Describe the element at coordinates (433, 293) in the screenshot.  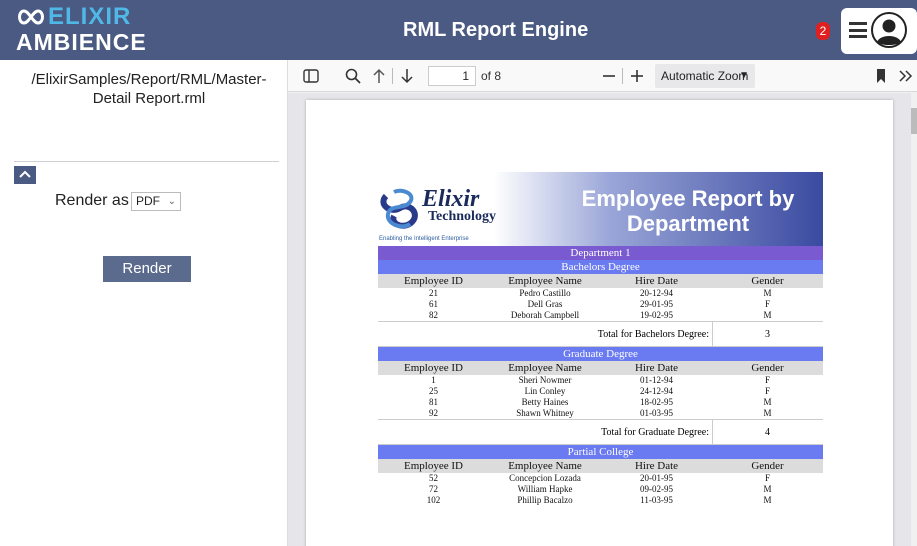
I see `cell: 21` at that location.